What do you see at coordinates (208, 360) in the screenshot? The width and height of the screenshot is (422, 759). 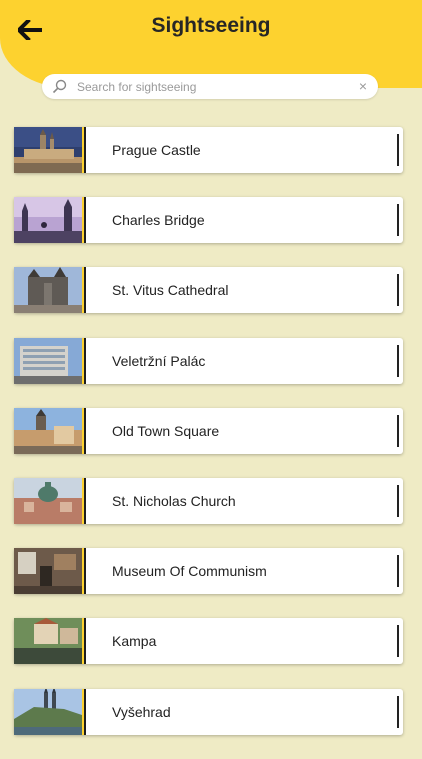 I see `list-item: Veletržní Palác` at bounding box center [208, 360].